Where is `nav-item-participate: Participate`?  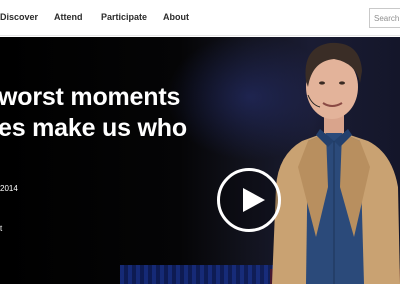
nav-item-participate: Participate is located at coordinates (124, 17).